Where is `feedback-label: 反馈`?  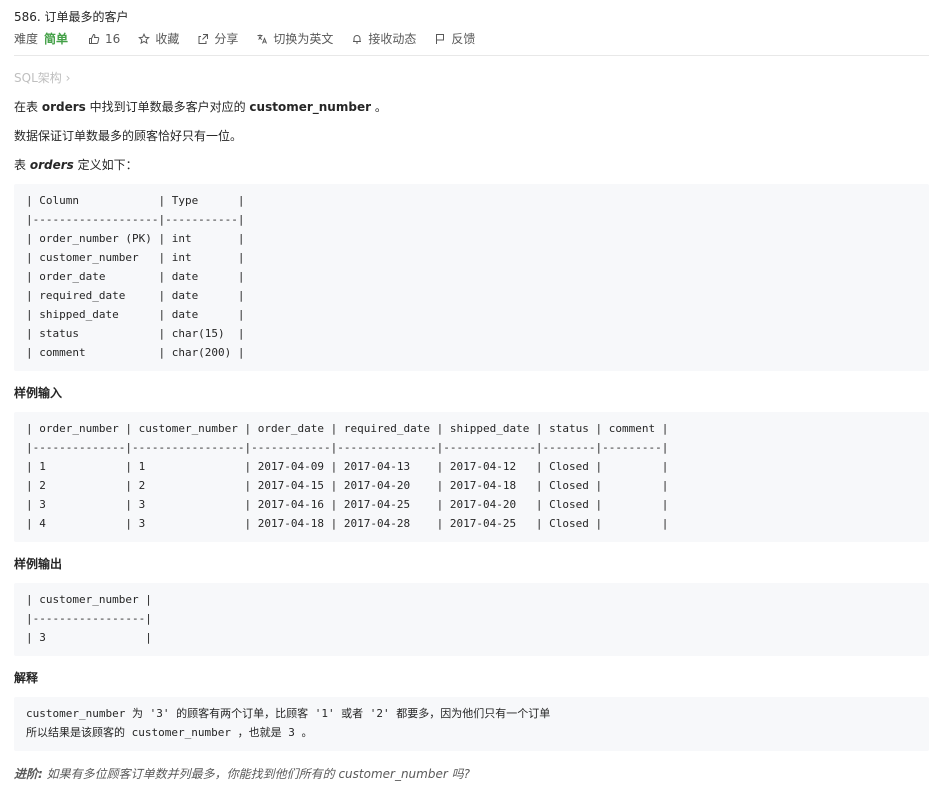
feedback-label: 反馈 is located at coordinates (463, 39).